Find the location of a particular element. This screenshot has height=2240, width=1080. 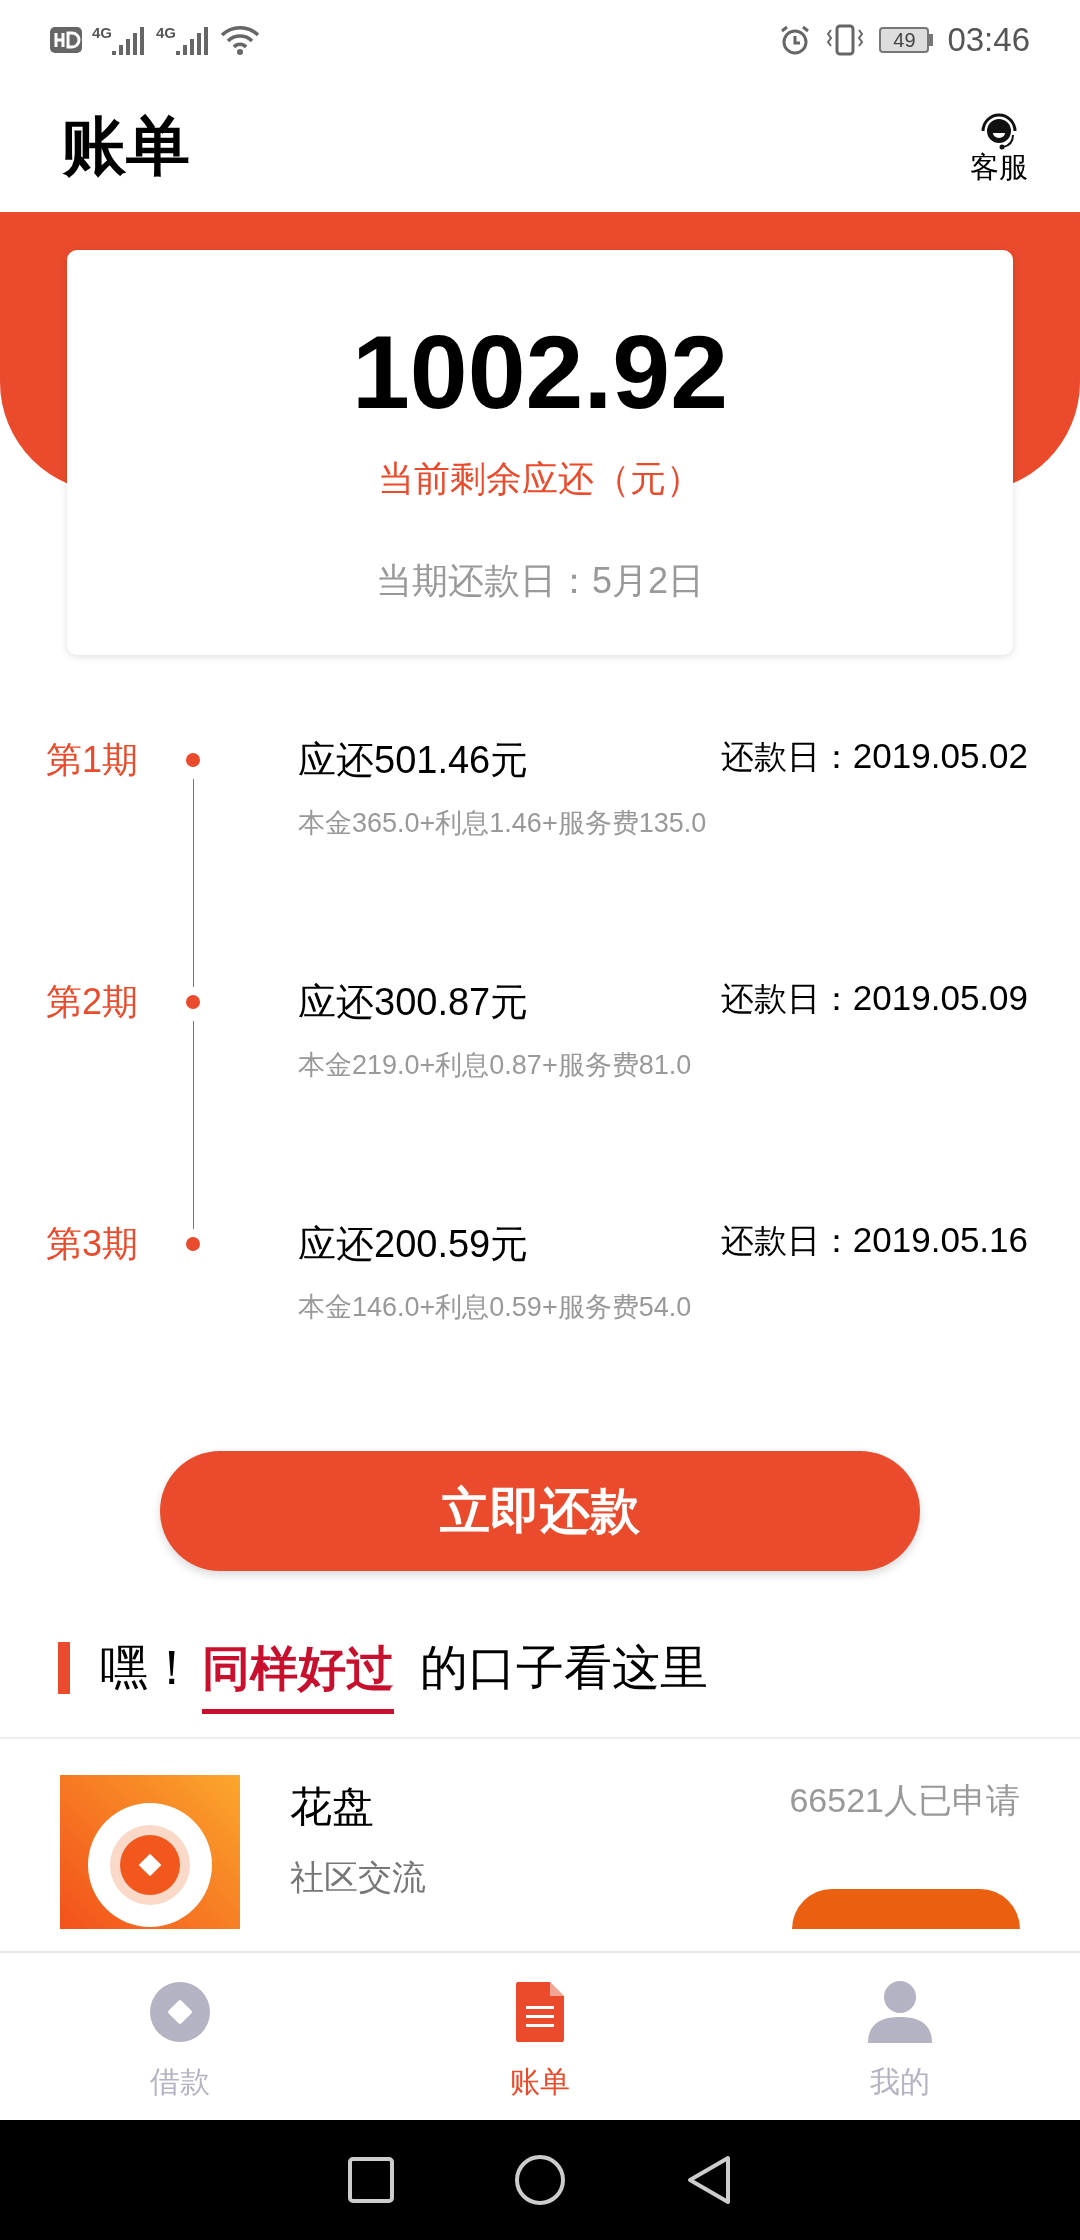

amount-breakdown: 本金146.0+利息0.59+服务费54.0 is located at coordinates (495, 1307).